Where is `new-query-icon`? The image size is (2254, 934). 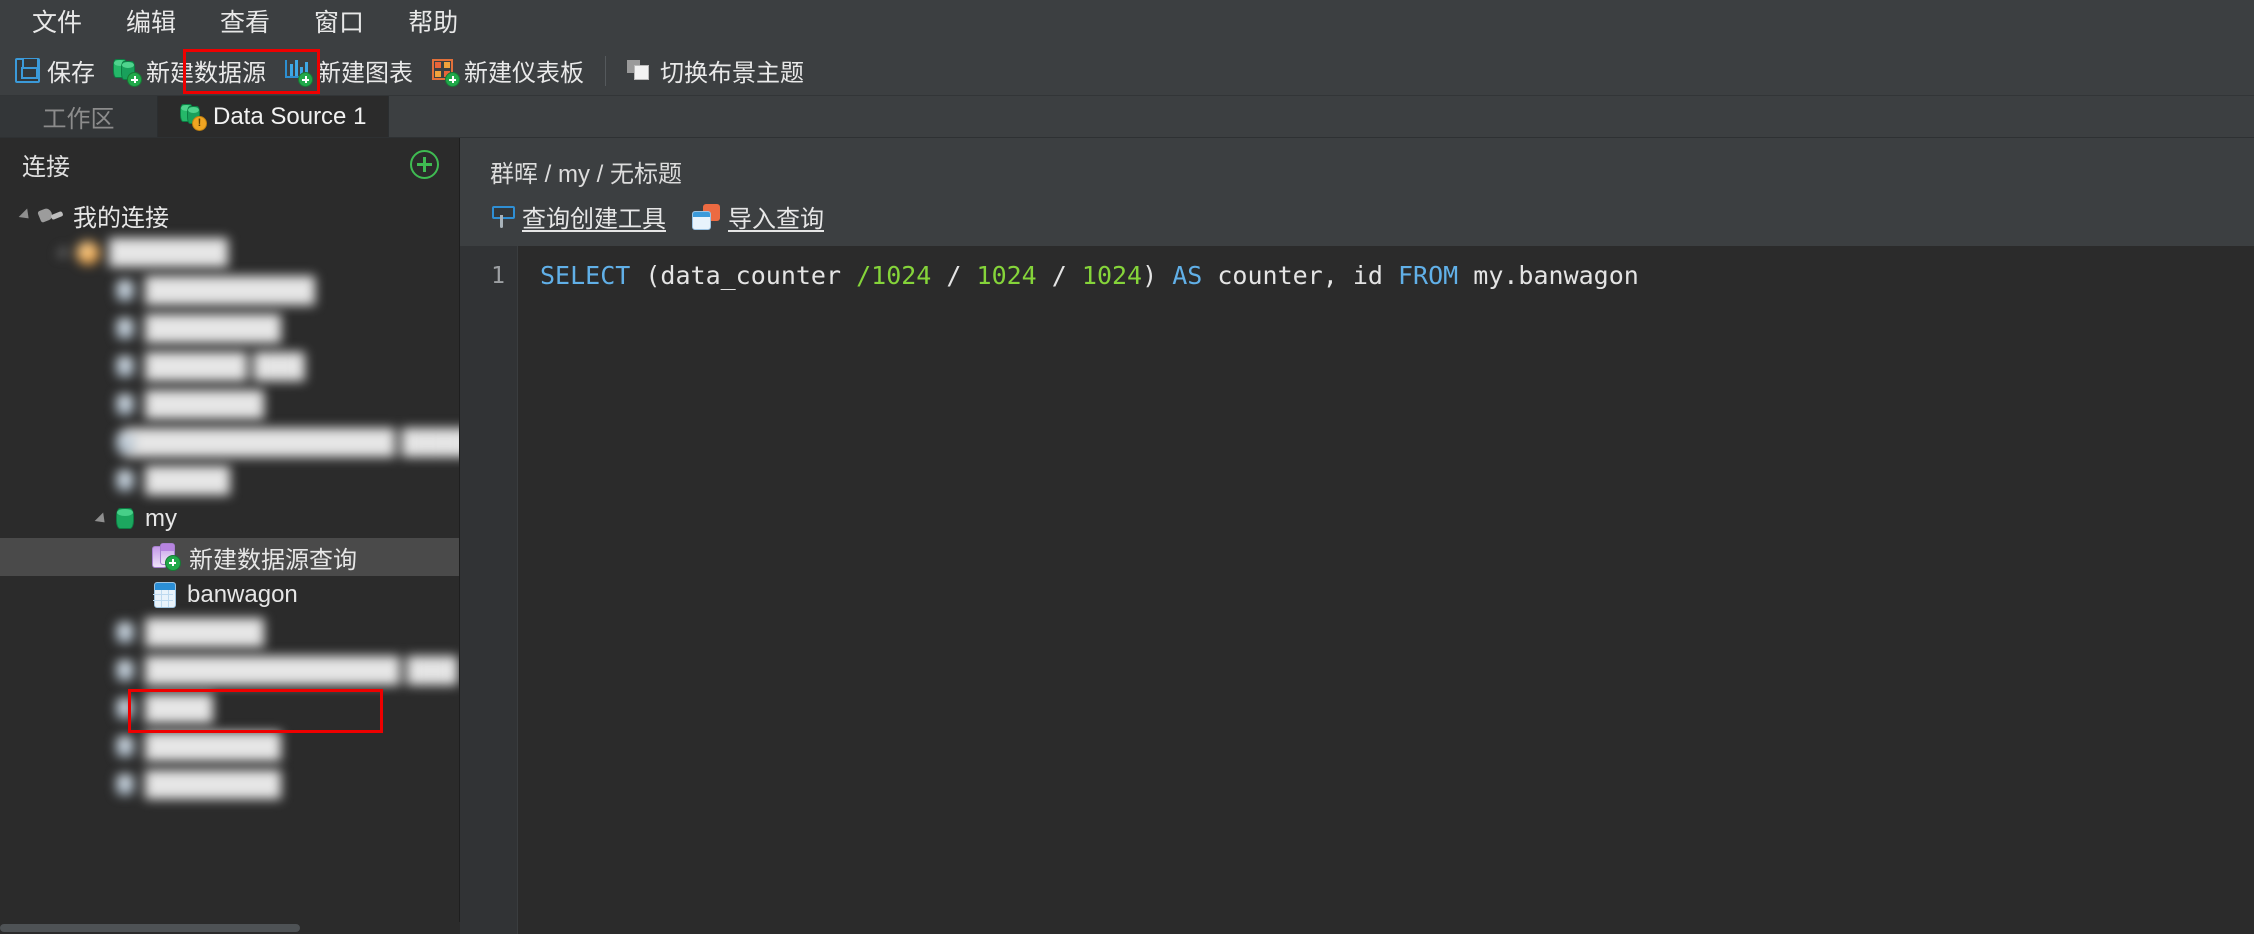 new-query-icon is located at coordinates (166, 557).